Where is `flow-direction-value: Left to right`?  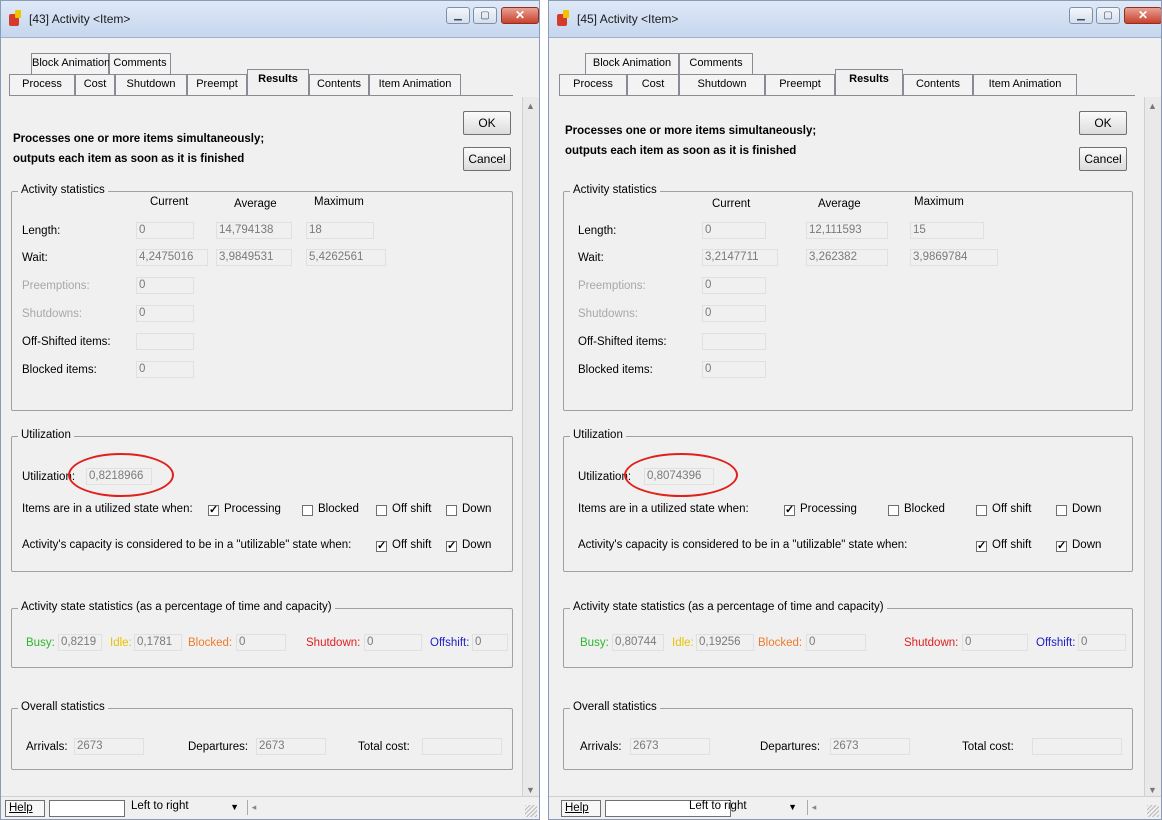 flow-direction-value: Left to right is located at coordinates (160, 806).